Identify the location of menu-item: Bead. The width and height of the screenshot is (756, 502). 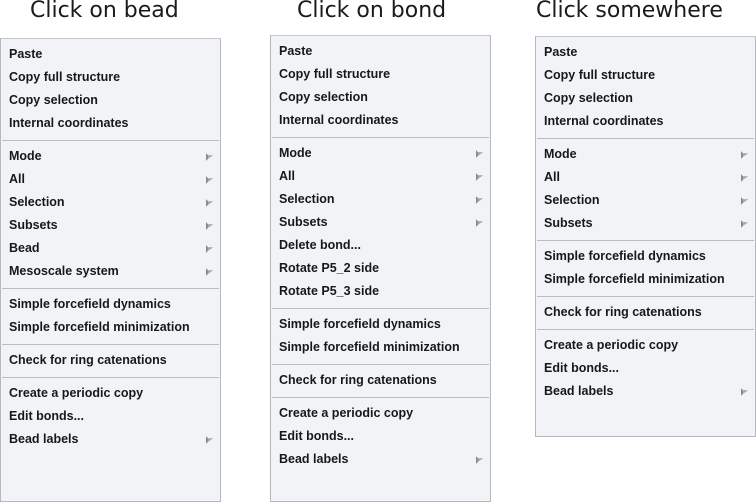
(110, 248).